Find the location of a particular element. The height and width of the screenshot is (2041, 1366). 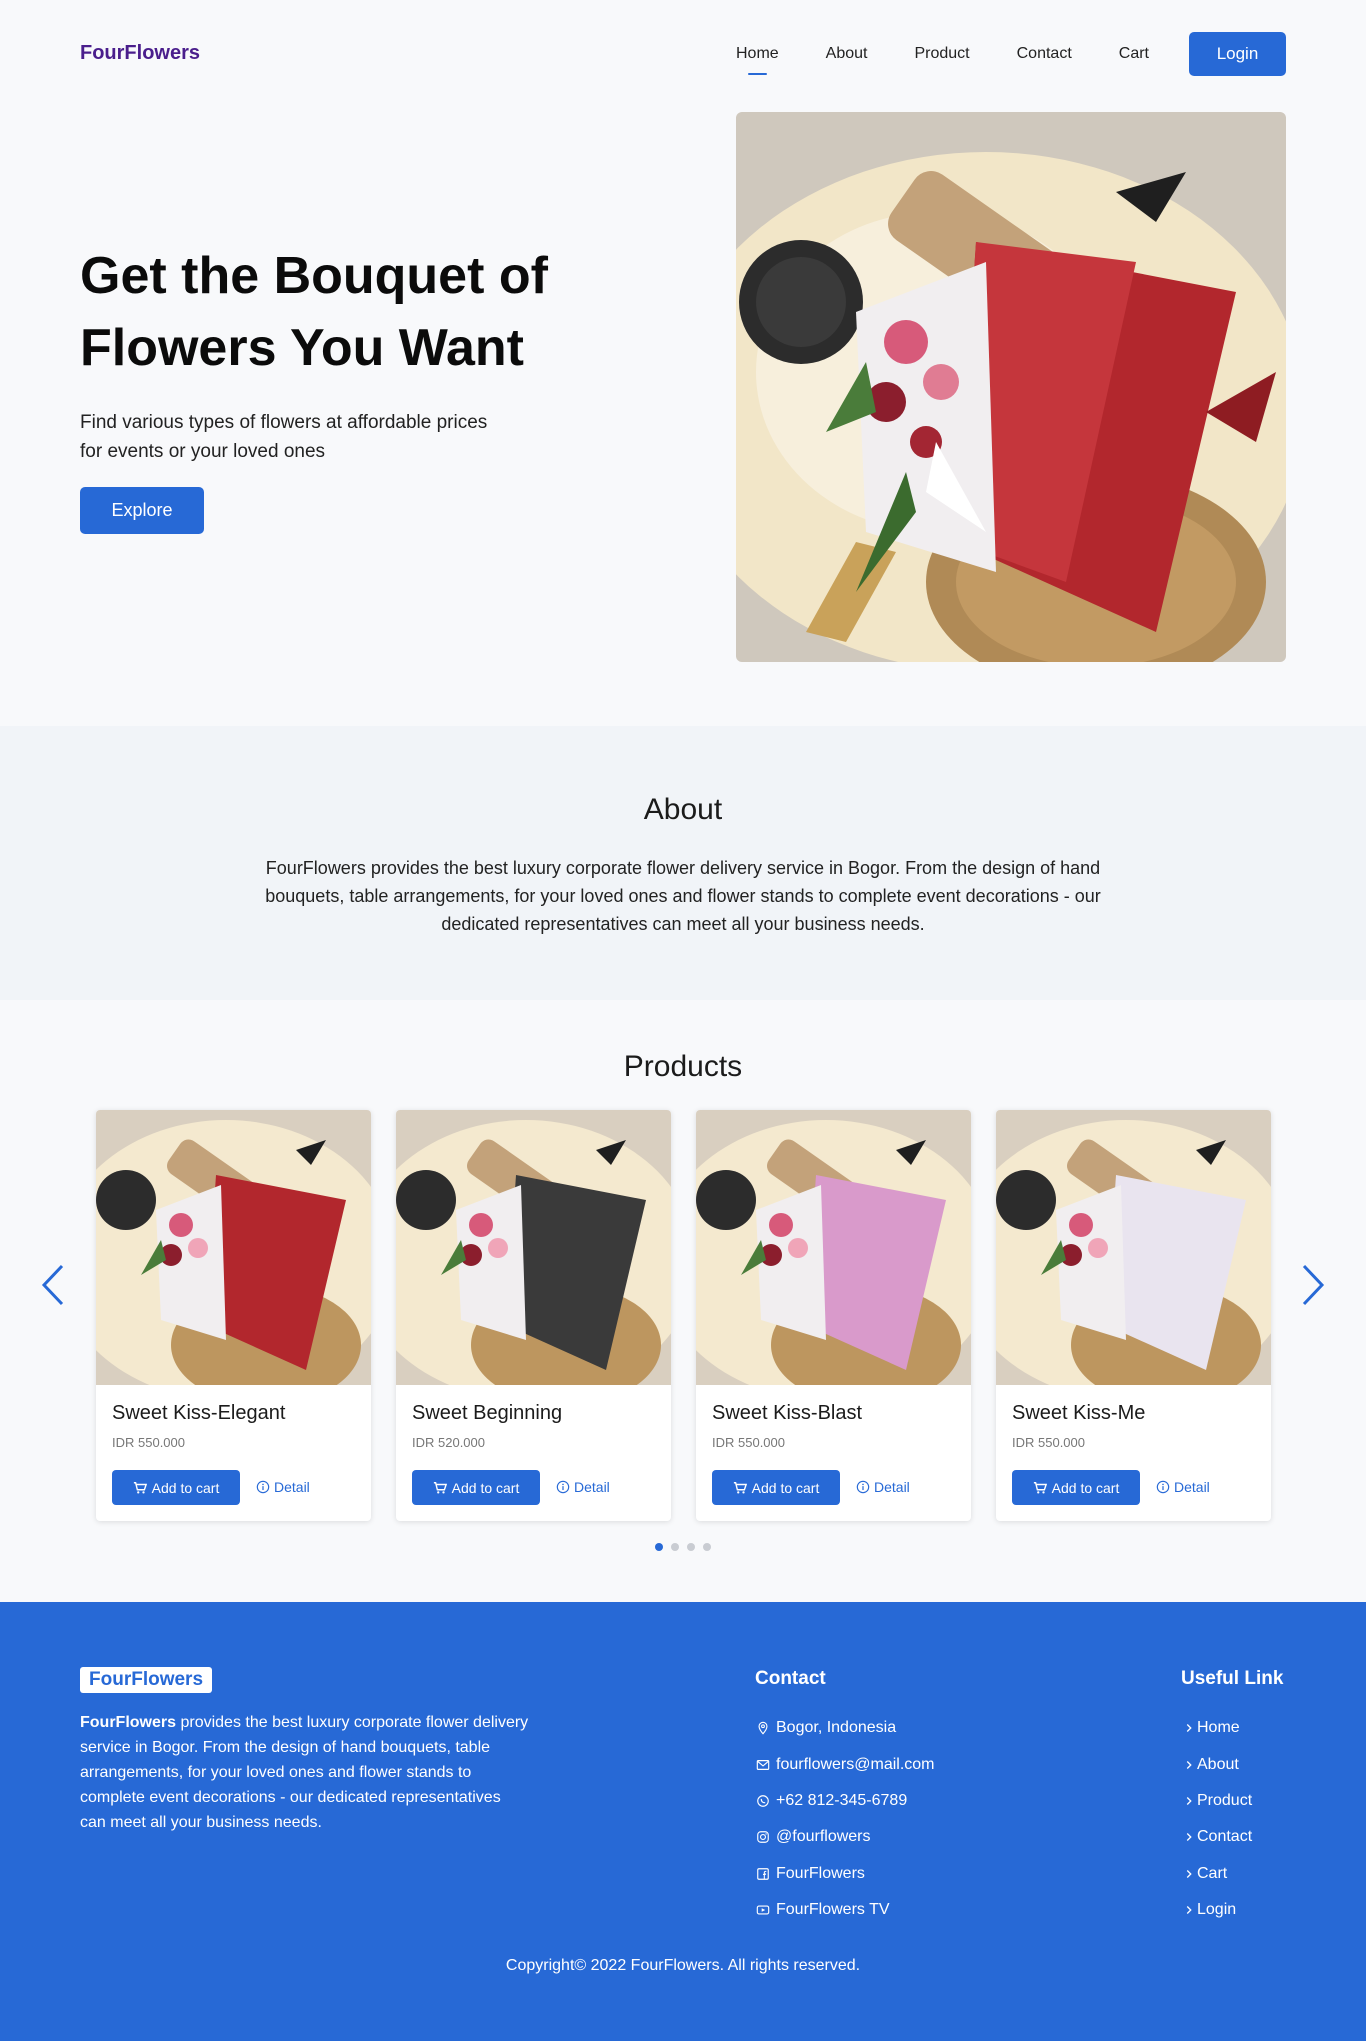

mail-icon is located at coordinates (763, 1764).